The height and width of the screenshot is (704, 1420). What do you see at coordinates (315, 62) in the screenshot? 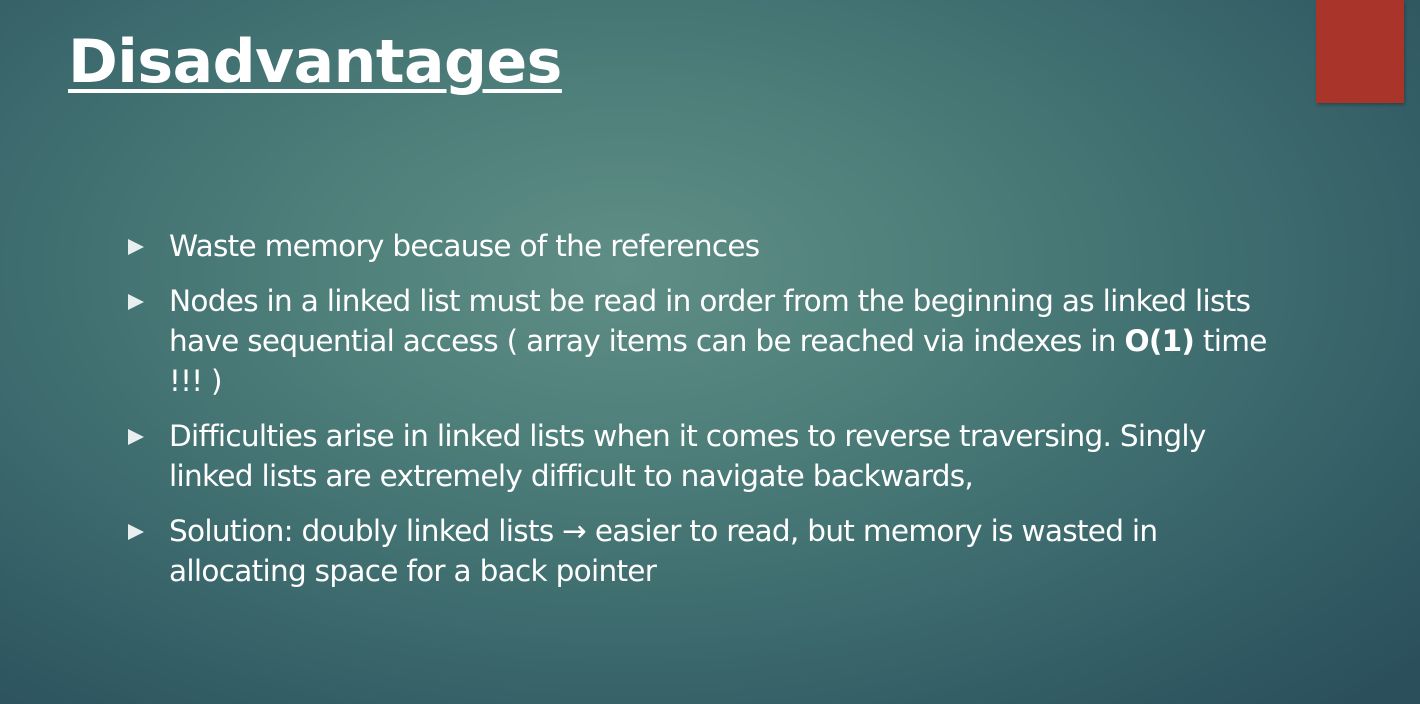
I see `slide-title: Disadvantages` at bounding box center [315, 62].